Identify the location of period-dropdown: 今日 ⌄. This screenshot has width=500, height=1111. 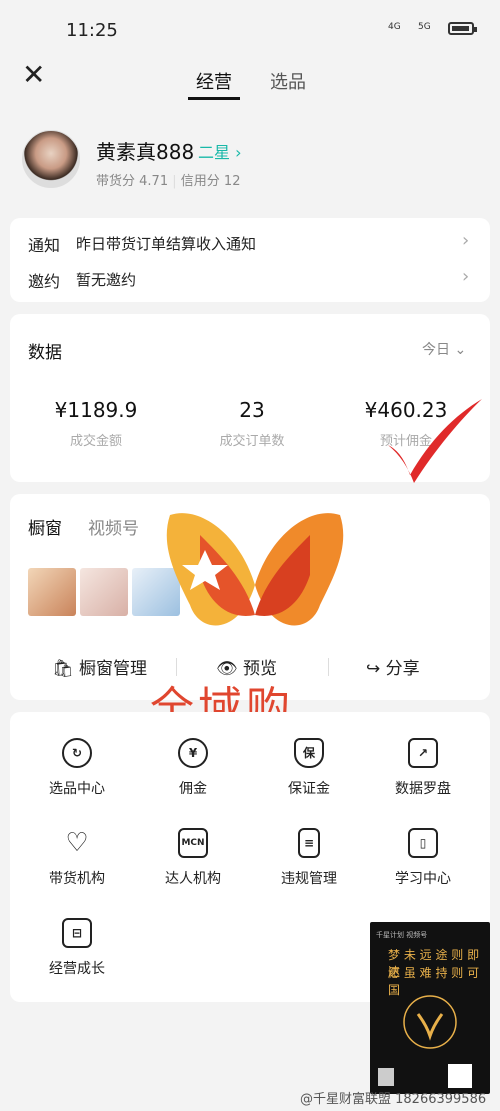
(444, 349).